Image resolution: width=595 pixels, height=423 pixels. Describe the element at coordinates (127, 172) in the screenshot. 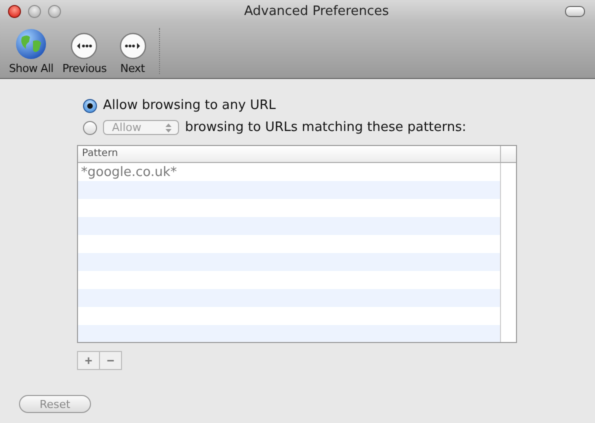

I see `table-cell: *google.co.uk*` at that location.